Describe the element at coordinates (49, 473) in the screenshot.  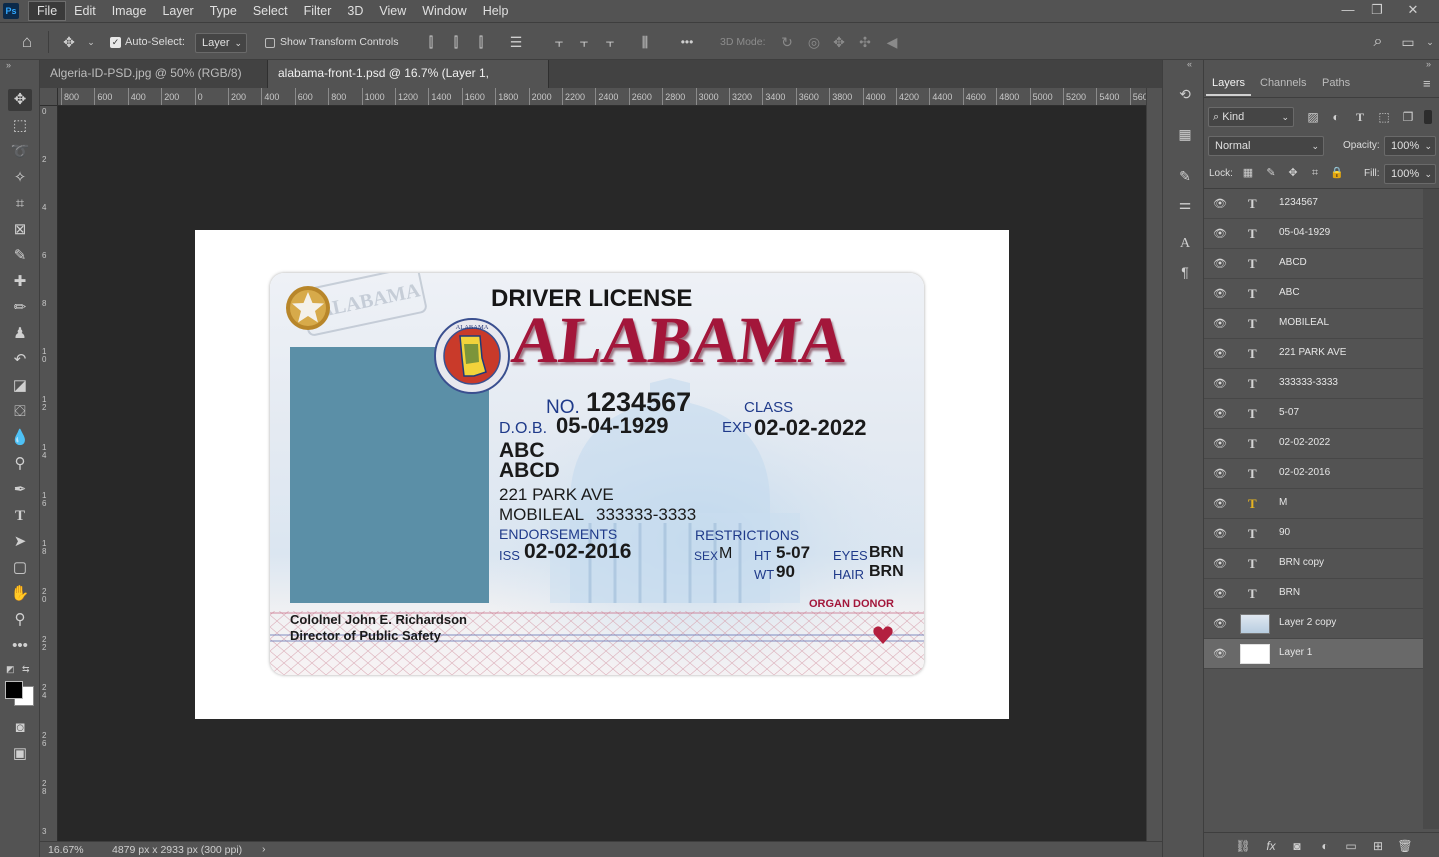
I see `vertical-ruler: 0 2 4 6 8 1 0 1 2 1 4 1 6 1 8 2 0 2 2 2 4 2 6 2 8 3` at that location.